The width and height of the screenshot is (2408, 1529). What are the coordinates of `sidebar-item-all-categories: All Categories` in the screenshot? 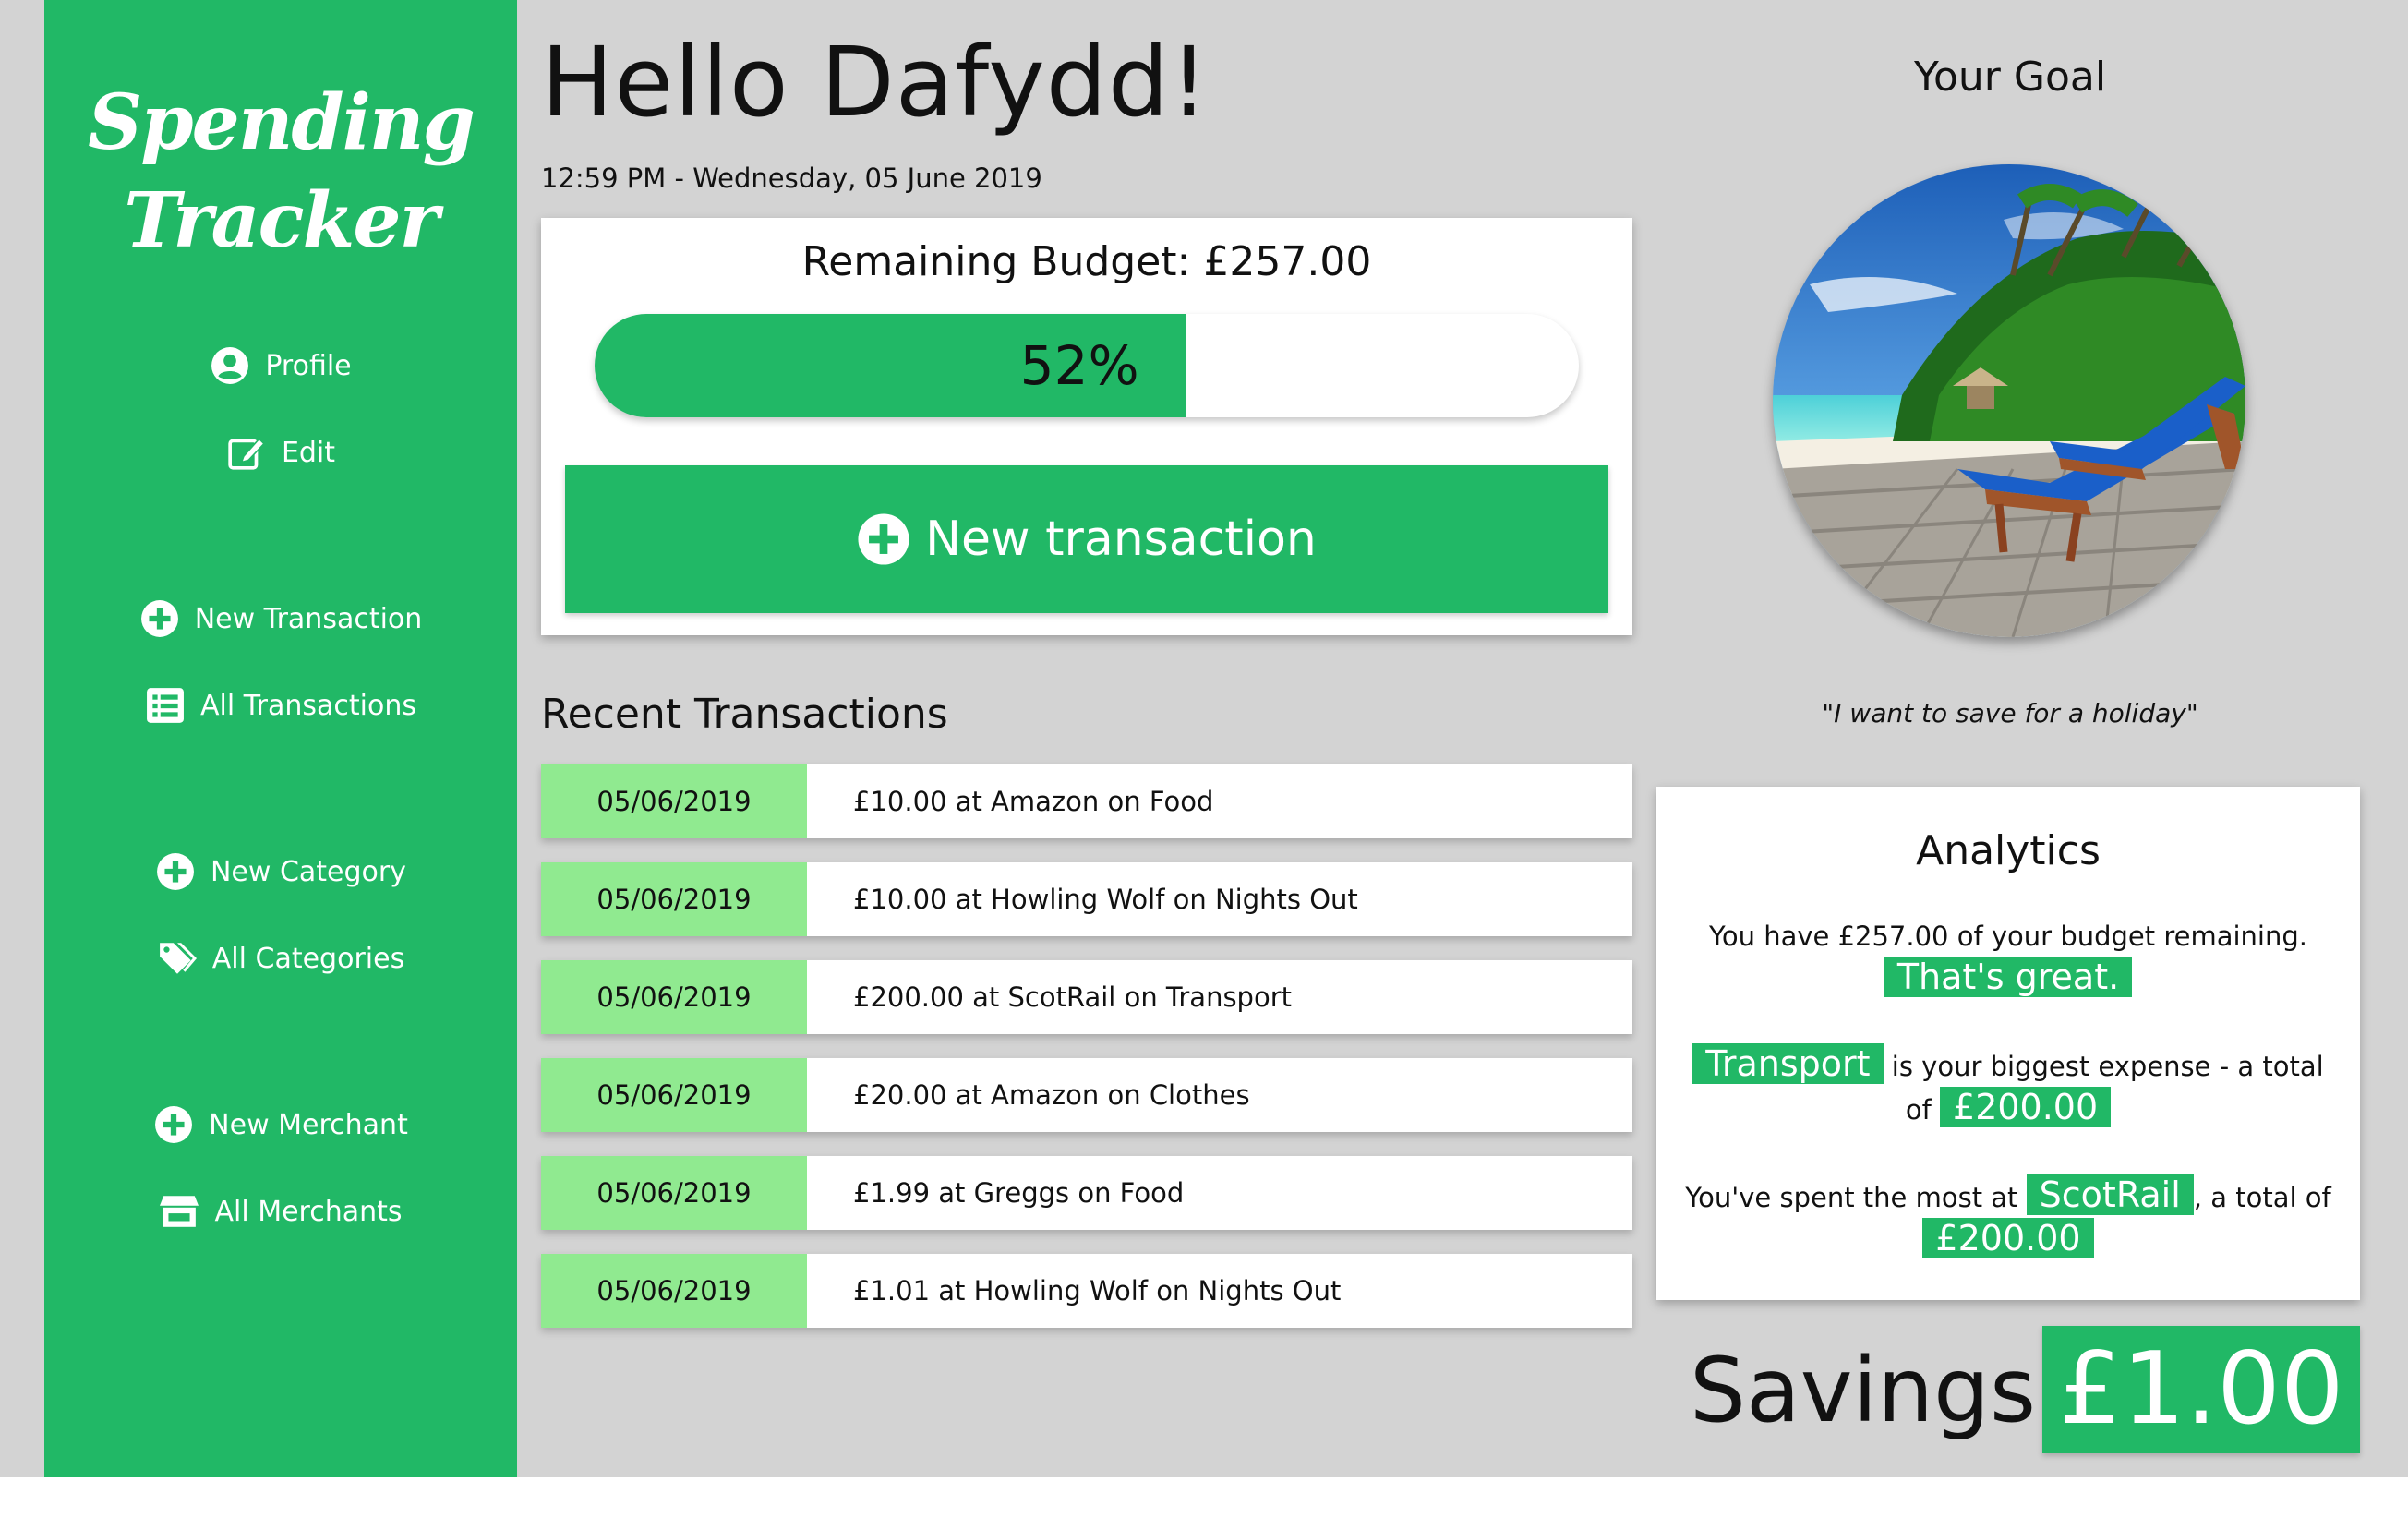 It's located at (280, 959).